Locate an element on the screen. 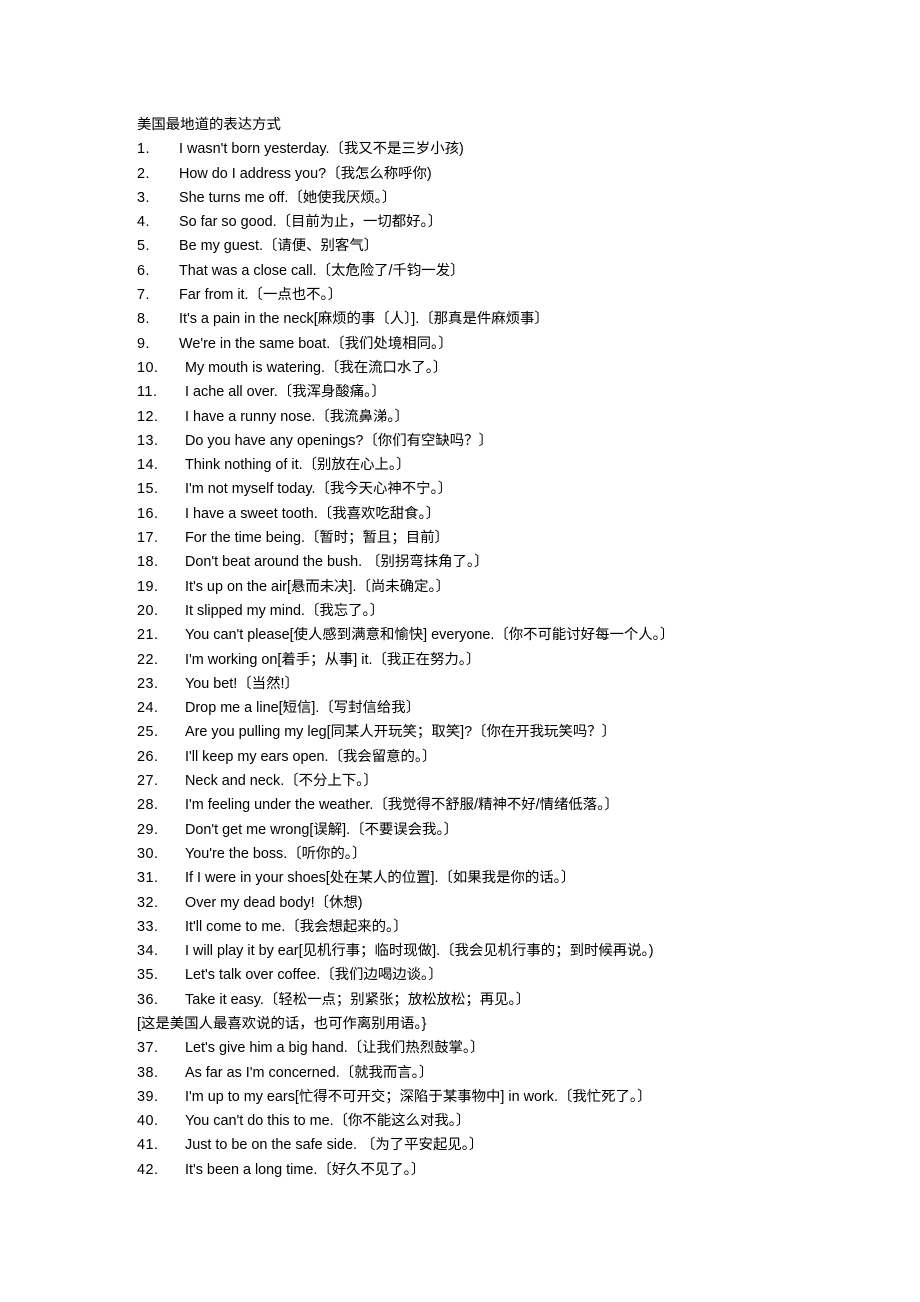  list-item-text: How do I address you?〔我怎么称呼你) is located at coordinates (305, 173).